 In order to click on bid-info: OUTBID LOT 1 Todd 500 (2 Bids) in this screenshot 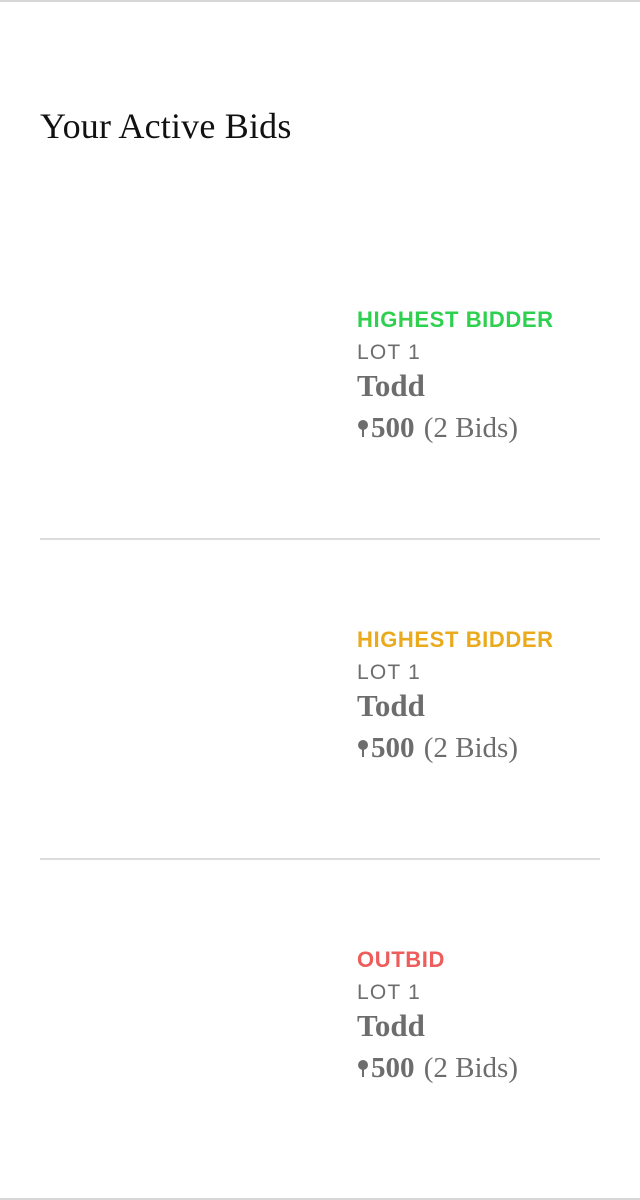, I will do `click(477, 1016)`.